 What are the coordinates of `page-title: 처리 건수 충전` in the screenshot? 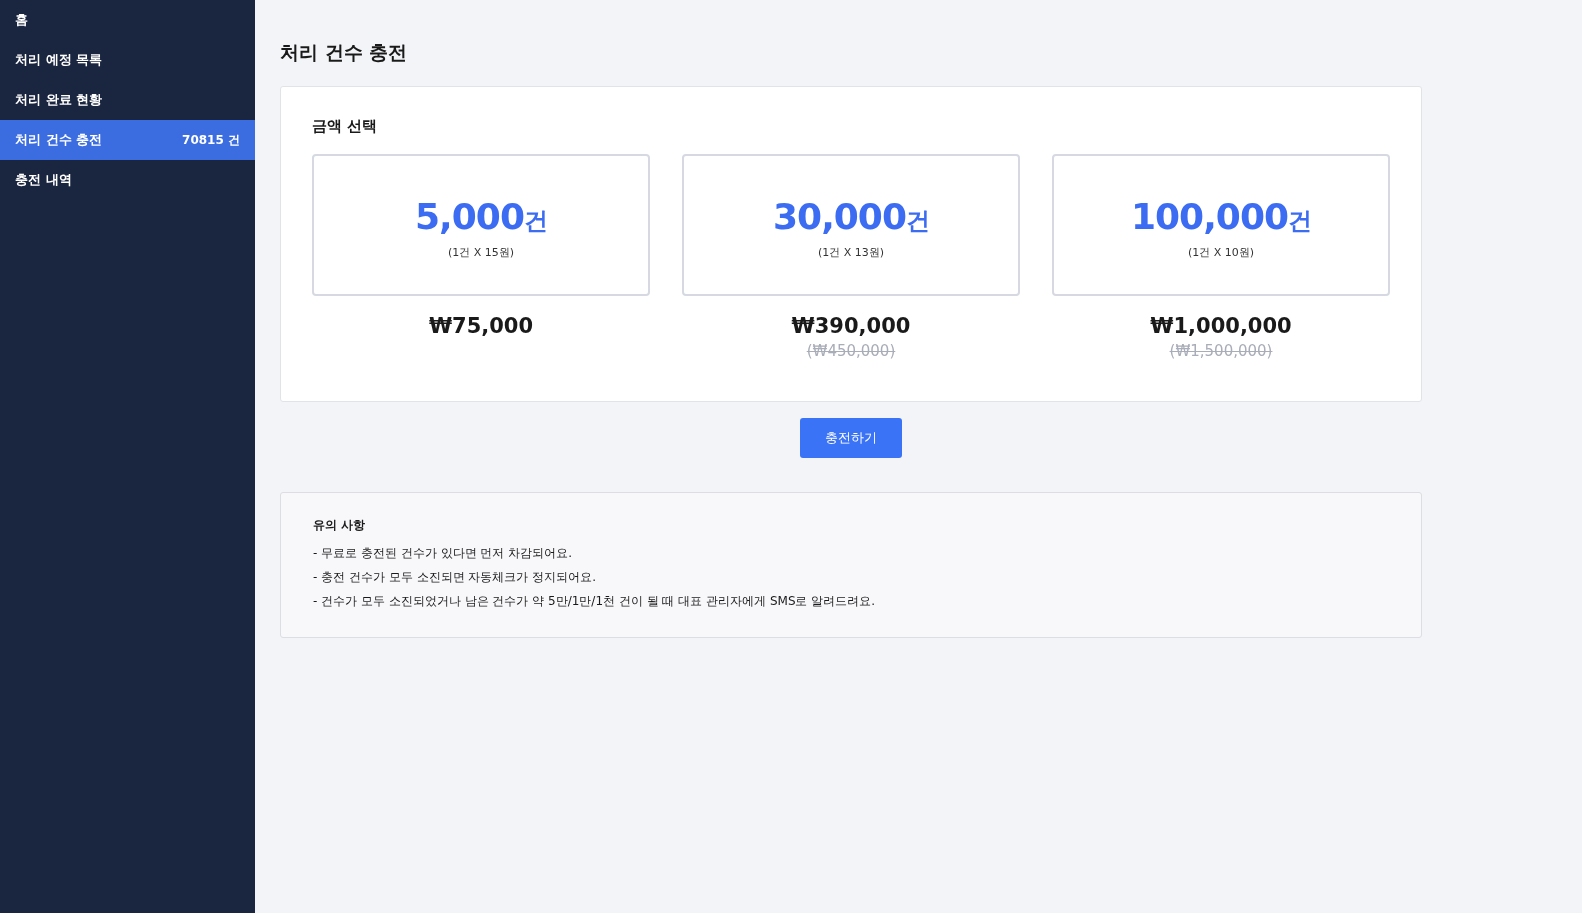 It's located at (344, 52).